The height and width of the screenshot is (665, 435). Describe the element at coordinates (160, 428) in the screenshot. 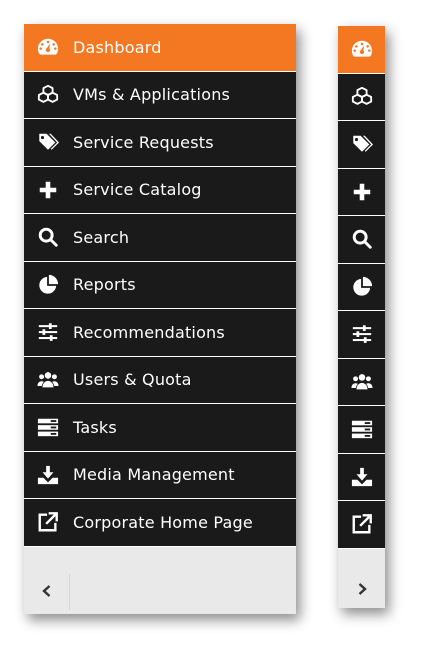

I see `sidebar-item-tasks: Tasks` at that location.